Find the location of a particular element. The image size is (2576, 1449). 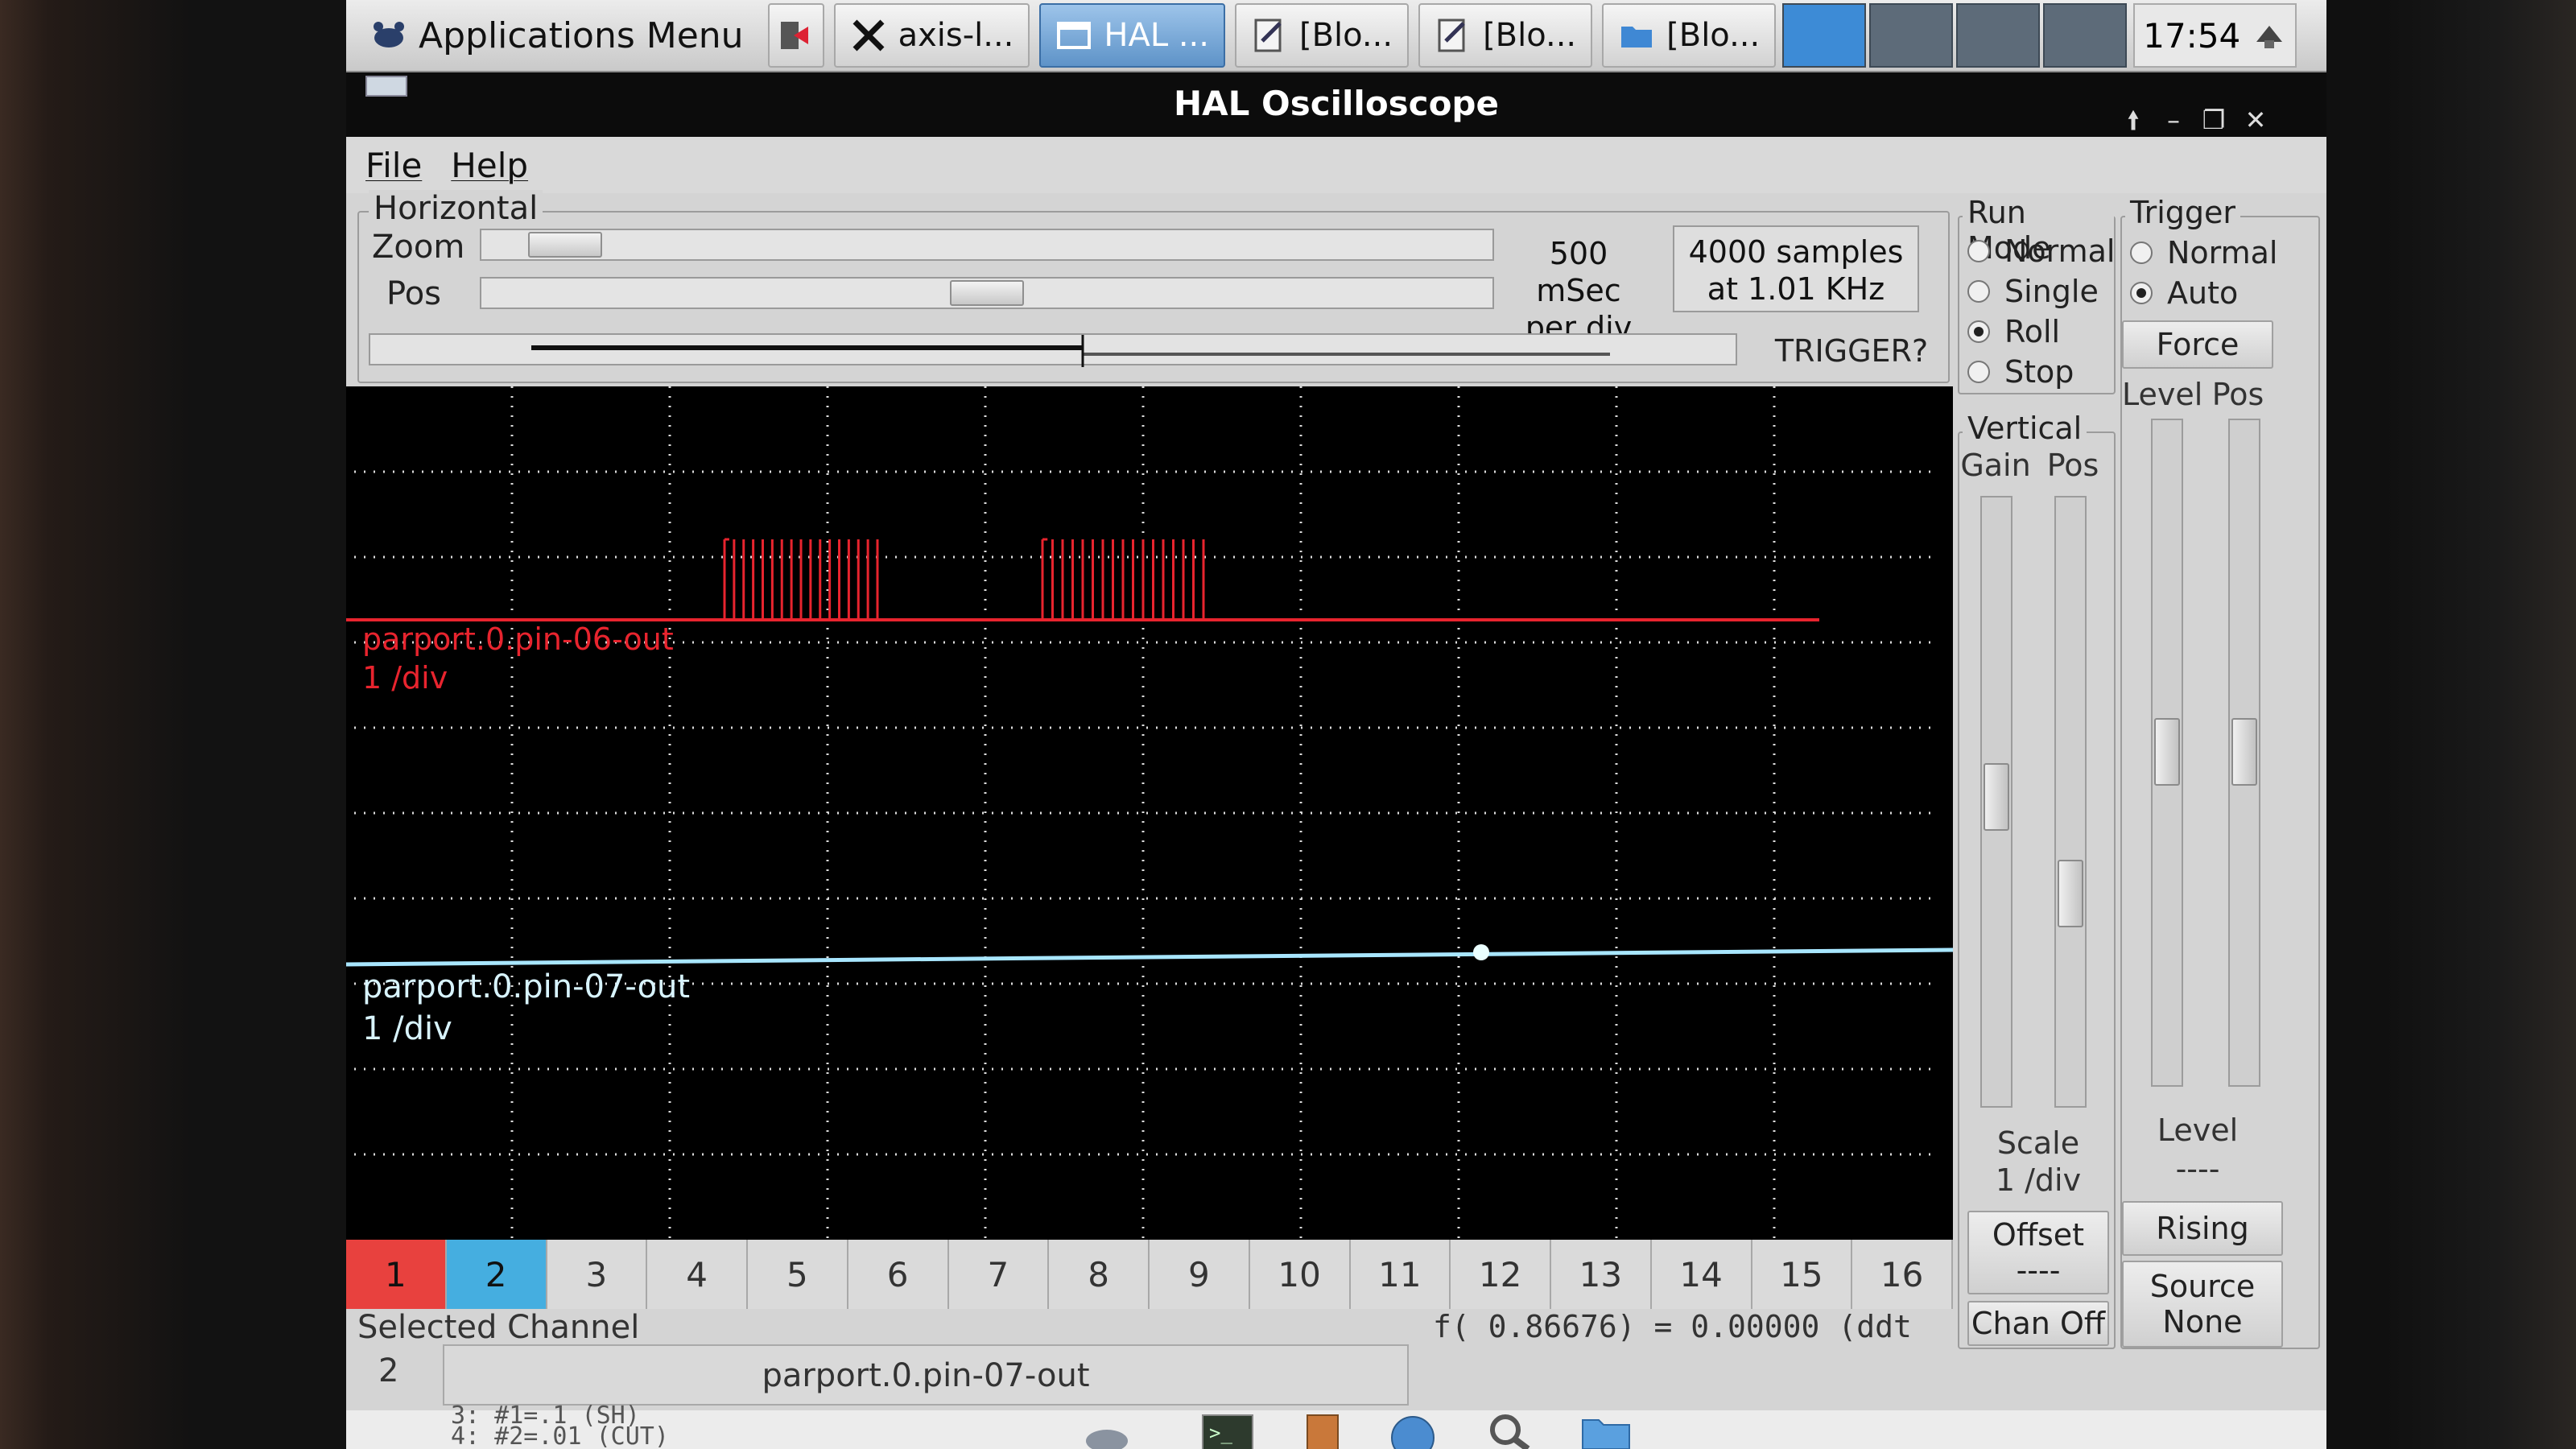

desktop-bottom-area: 3: #1=.1 (SH) 4: #2=.01 (CUT) >_ is located at coordinates (1336, 1426).